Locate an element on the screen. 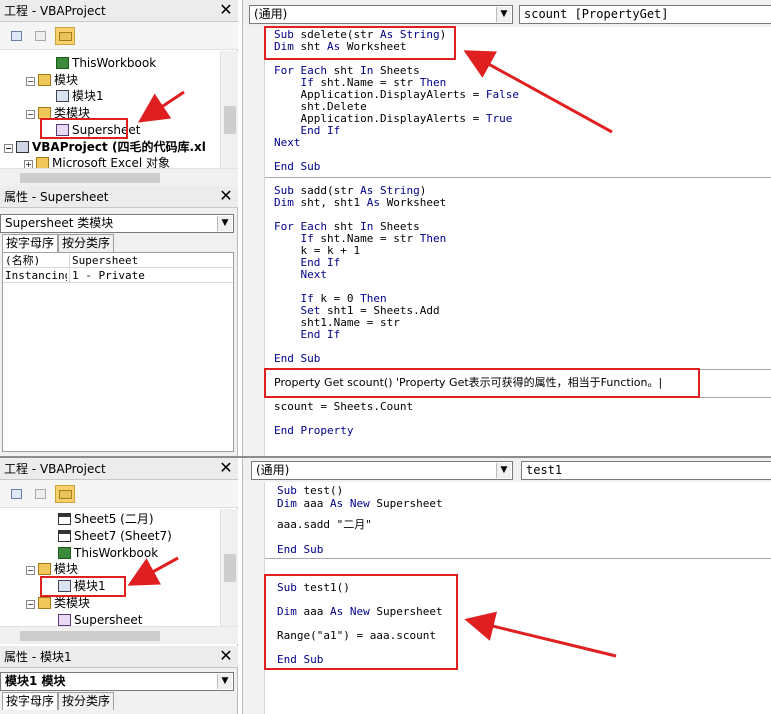  arrow-to-sdelete is located at coordinates (538, 92).